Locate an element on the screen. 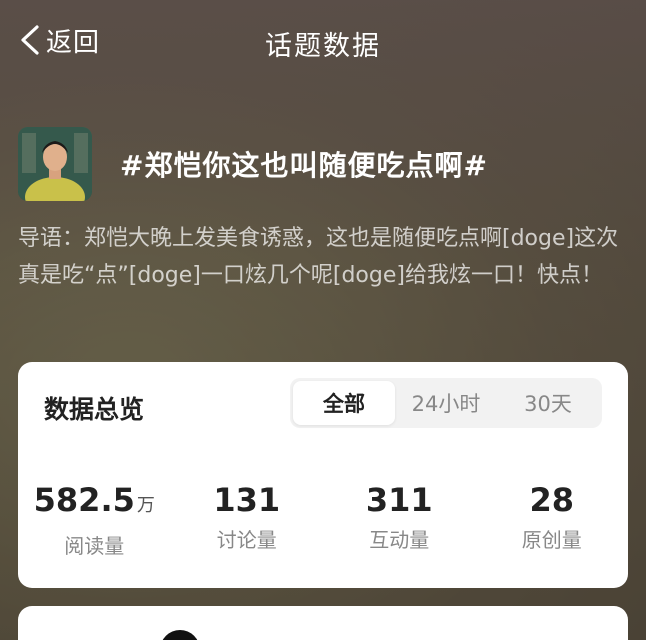  secondary-card-icon is located at coordinates (180, 635).